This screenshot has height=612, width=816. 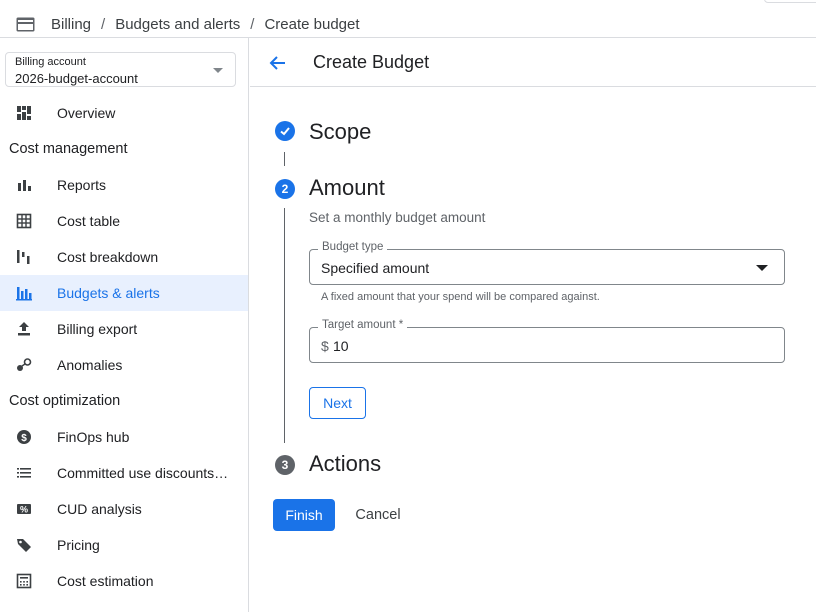 What do you see at coordinates (78, 545) in the screenshot?
I see `sidebar-item-label: Pricing` at bounding box center [78, 545].